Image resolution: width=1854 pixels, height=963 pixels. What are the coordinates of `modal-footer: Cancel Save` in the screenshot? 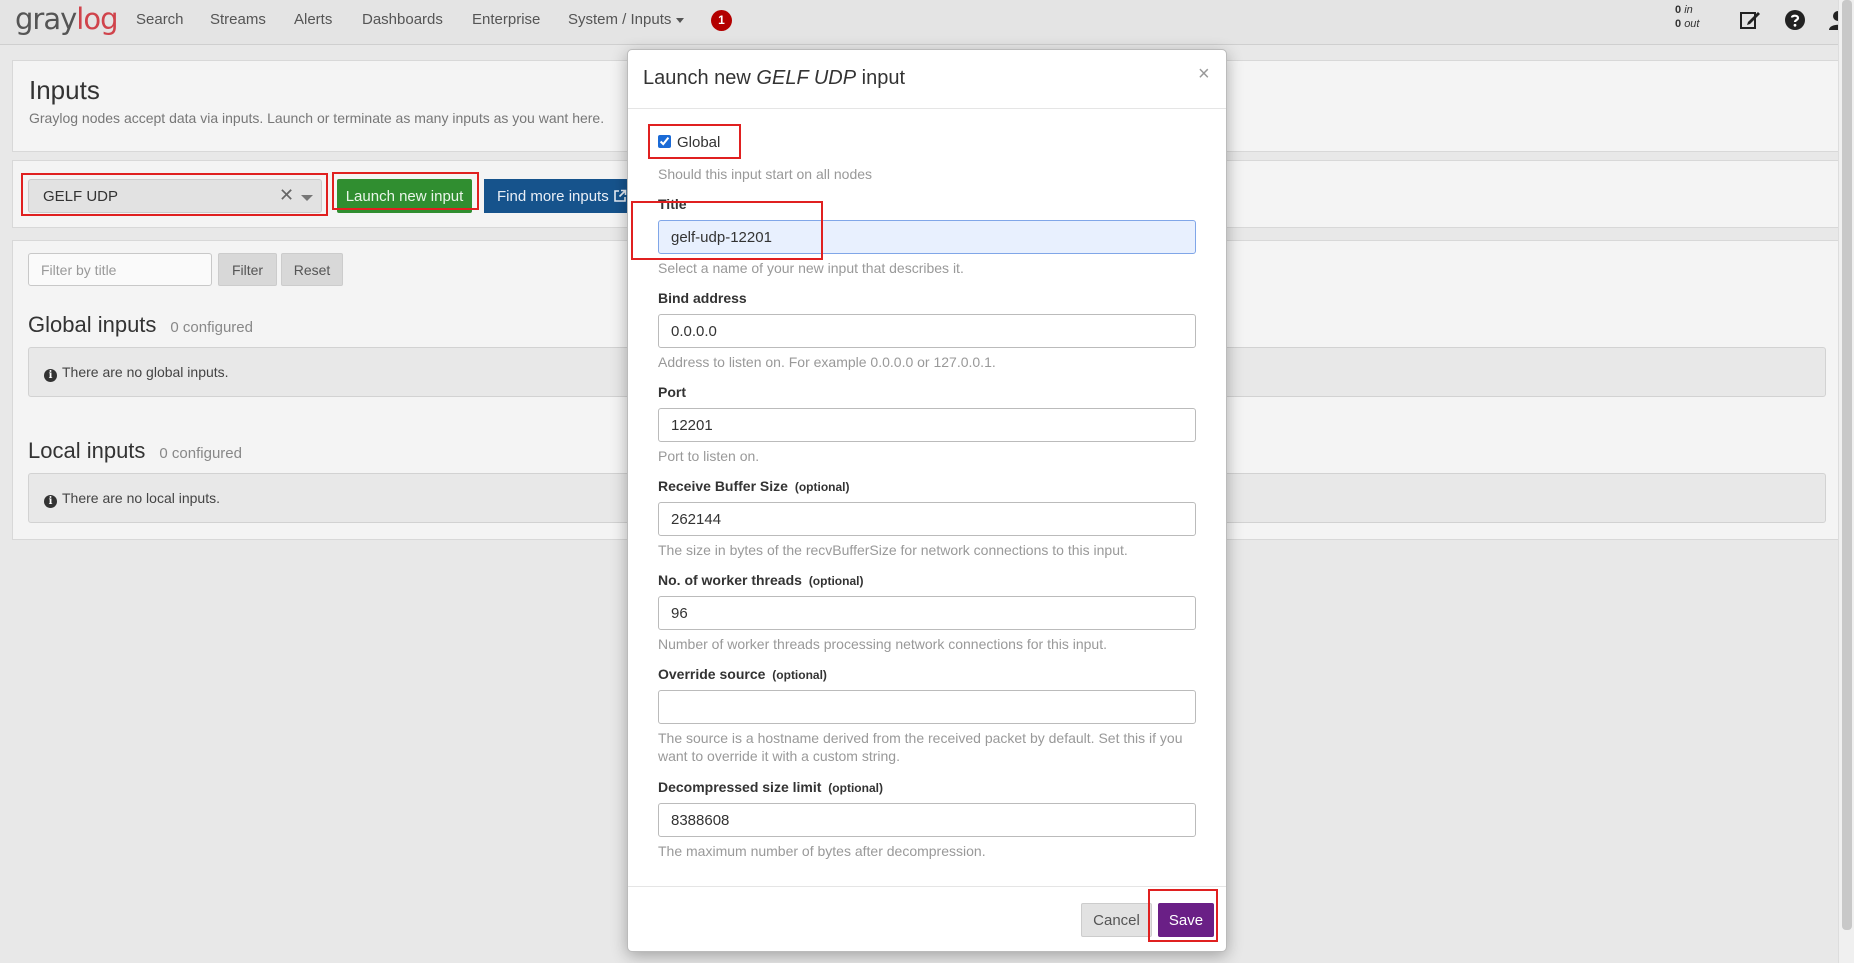 It's located at (927, 919).